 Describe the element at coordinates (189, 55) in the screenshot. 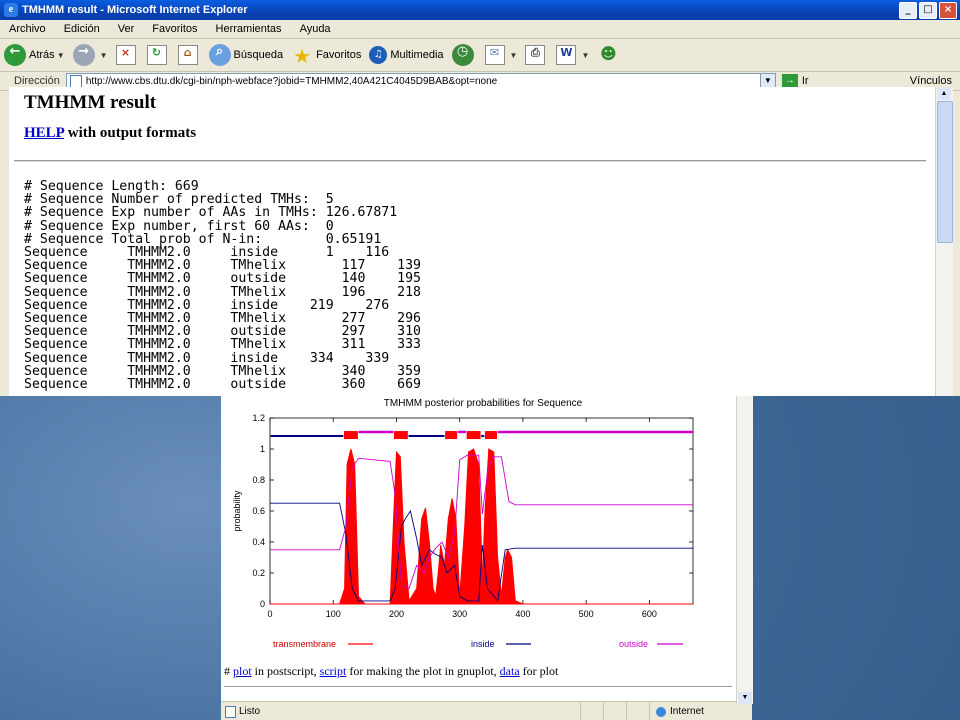

I see `home-button: ⌂` at that location.